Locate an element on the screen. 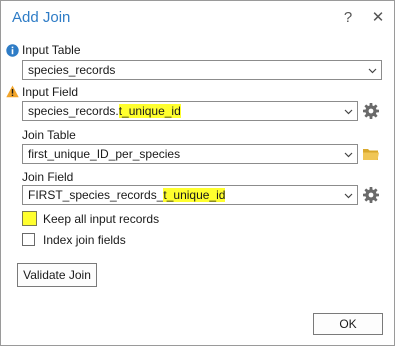 The width and height of the screenshot is (397, 348). join-field-value-prefix: FIRST_species_records_ is located at coordinates (96, 195).